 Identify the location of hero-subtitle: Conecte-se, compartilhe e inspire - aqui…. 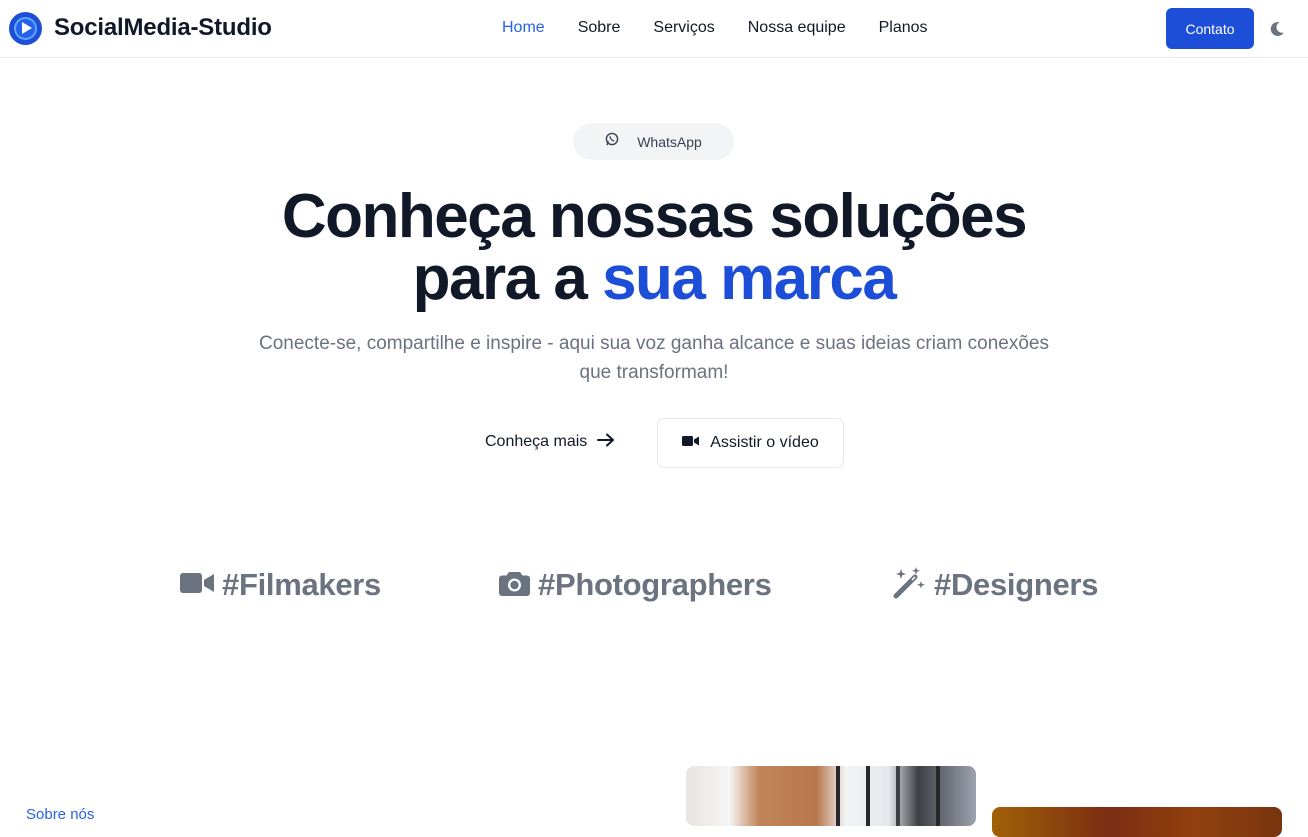
(654, 358).